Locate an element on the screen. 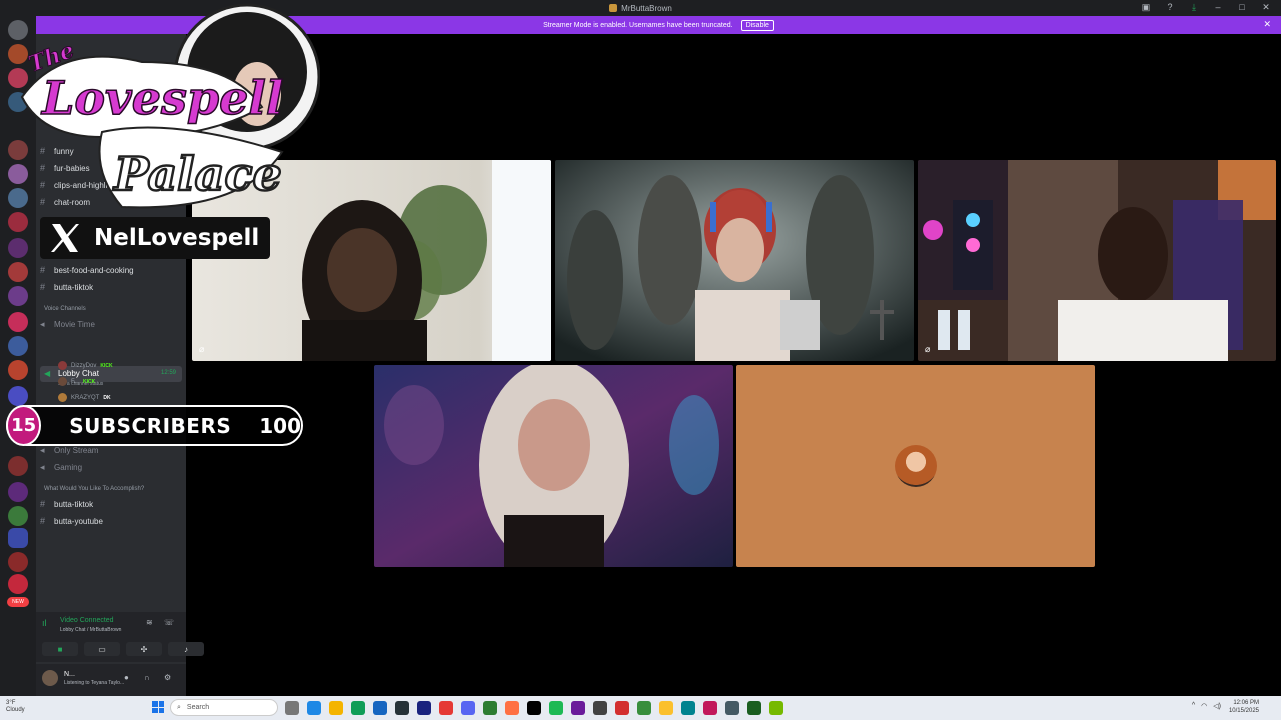 This screenshot has width=1281, height=720. clock-time: 12:06 PM is located at coordinates (1246, 703).